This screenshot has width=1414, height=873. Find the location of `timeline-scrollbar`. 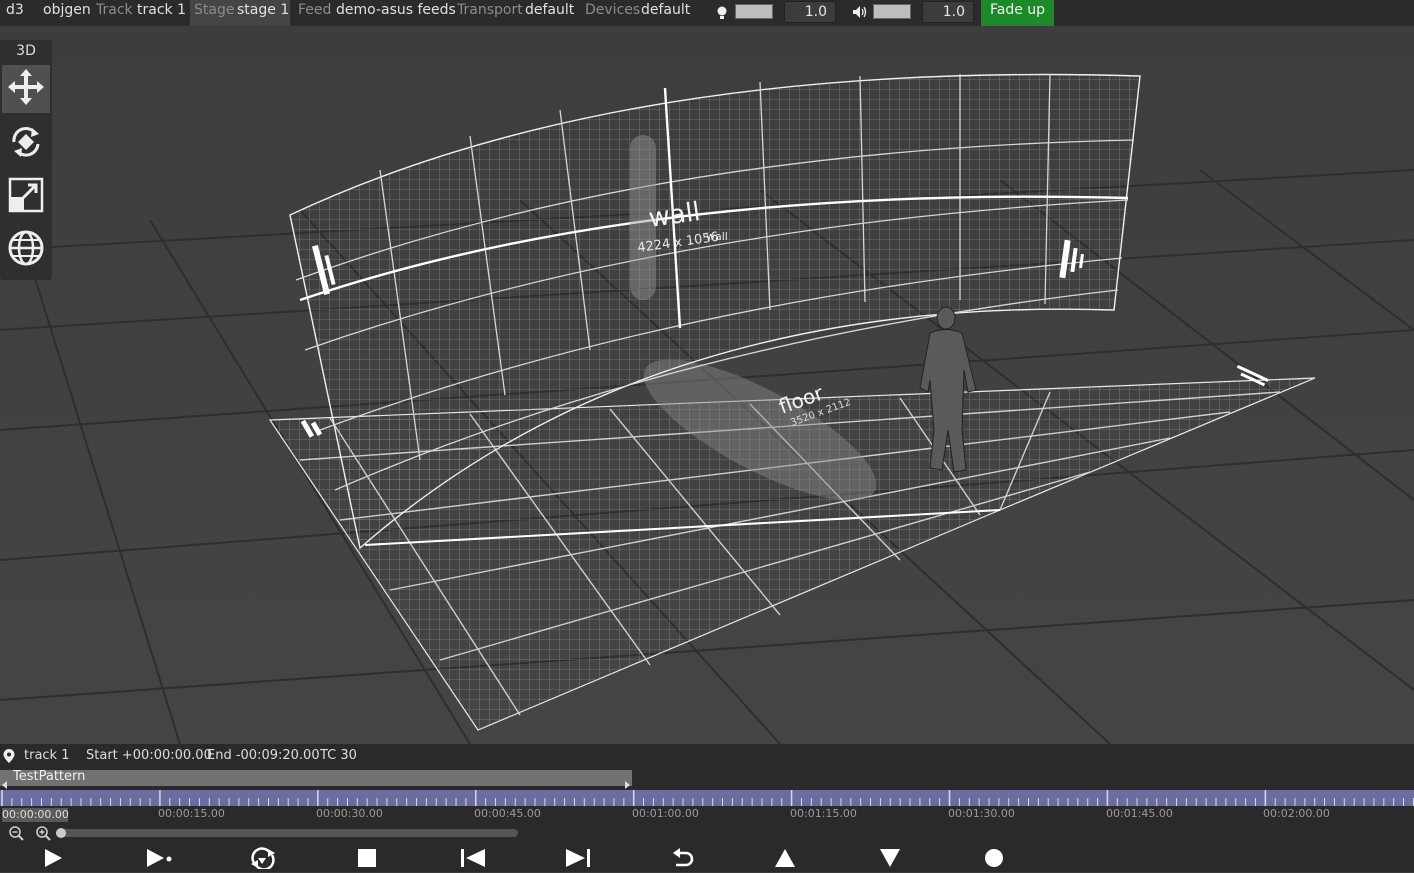

timeline-scrollbar is located at coordinates (287, 833).